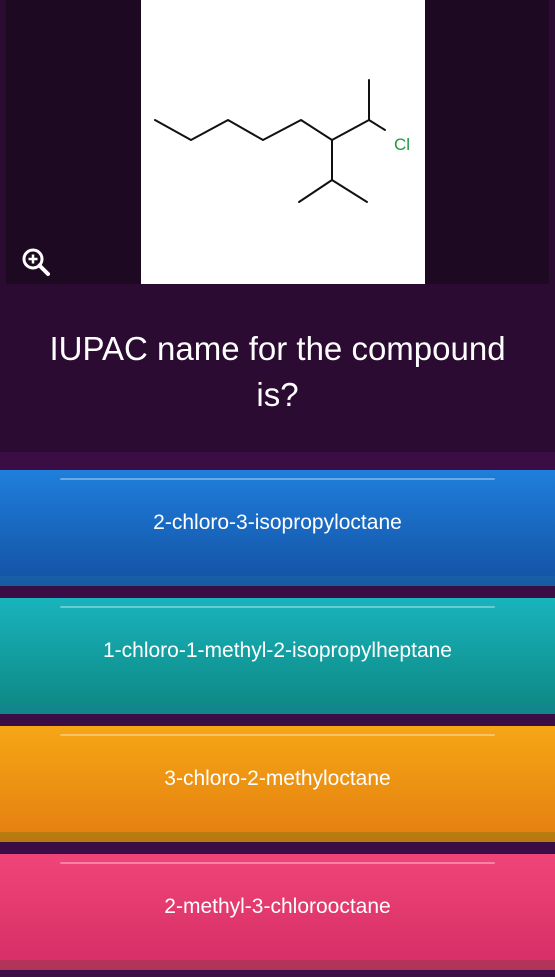 The height and width of the screenshot is (977, 555). Describe the element at coordinates (315, 191) in the screenshot. I see `isopropyl-branch-left` at that location.